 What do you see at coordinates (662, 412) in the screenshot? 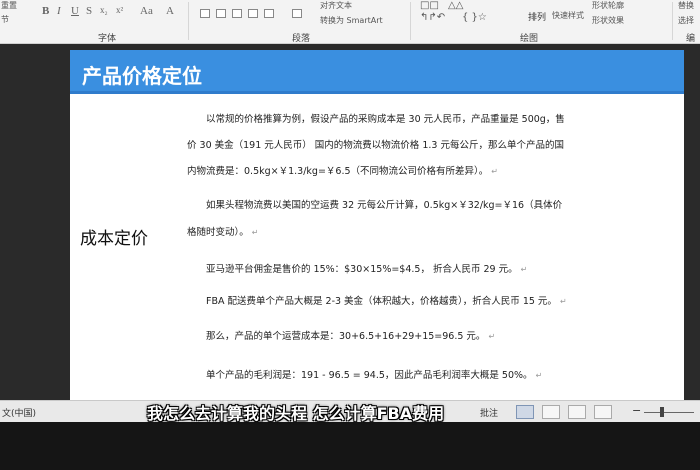
I see `zoom-slider-thumb` at bounding box center [662, 412].